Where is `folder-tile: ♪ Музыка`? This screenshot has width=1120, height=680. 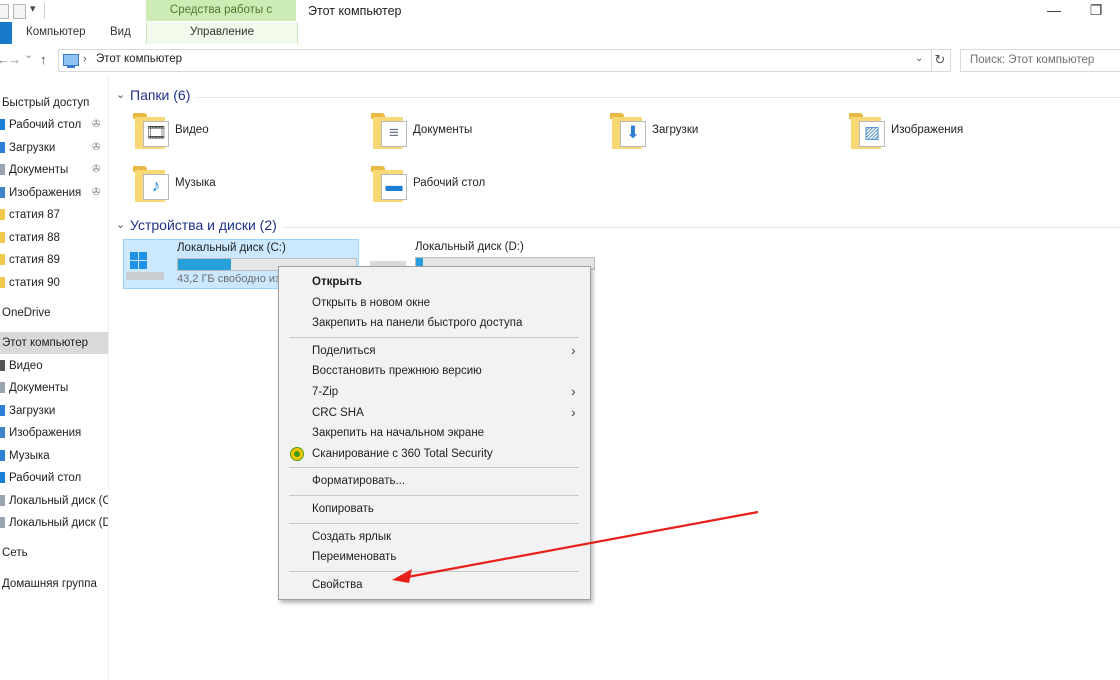 folder-tile: ♪ Музыка is located at coordinates (233, 186).